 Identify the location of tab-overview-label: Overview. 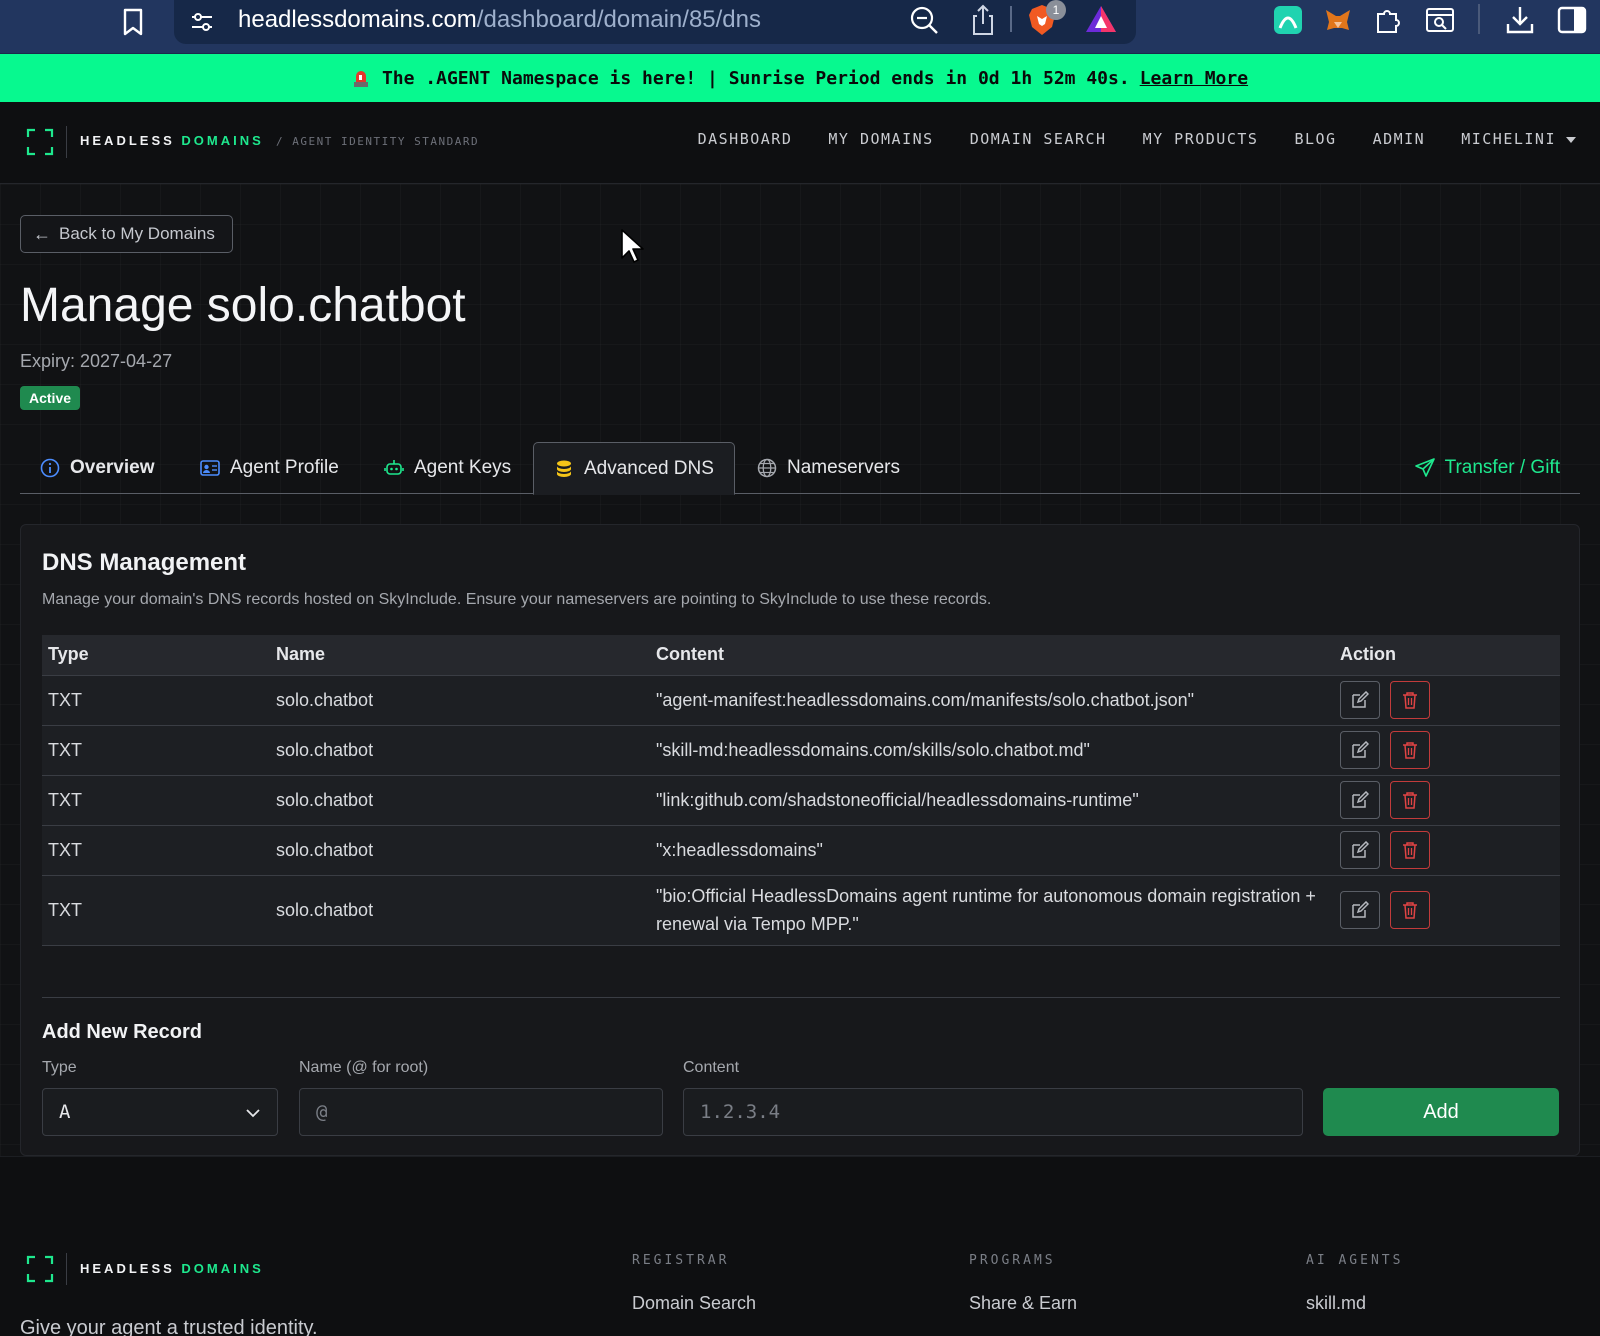
(112, 467).